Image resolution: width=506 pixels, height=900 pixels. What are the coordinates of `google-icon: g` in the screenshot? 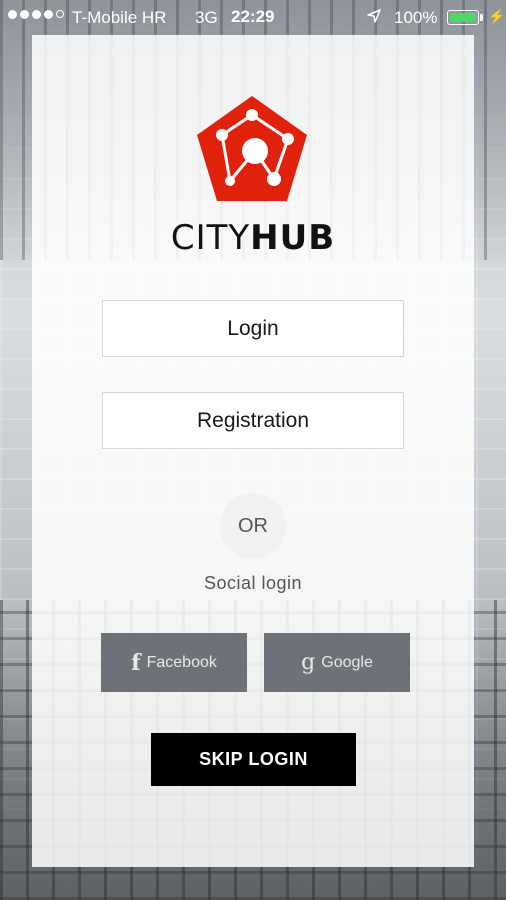 It's located at (308, 662).